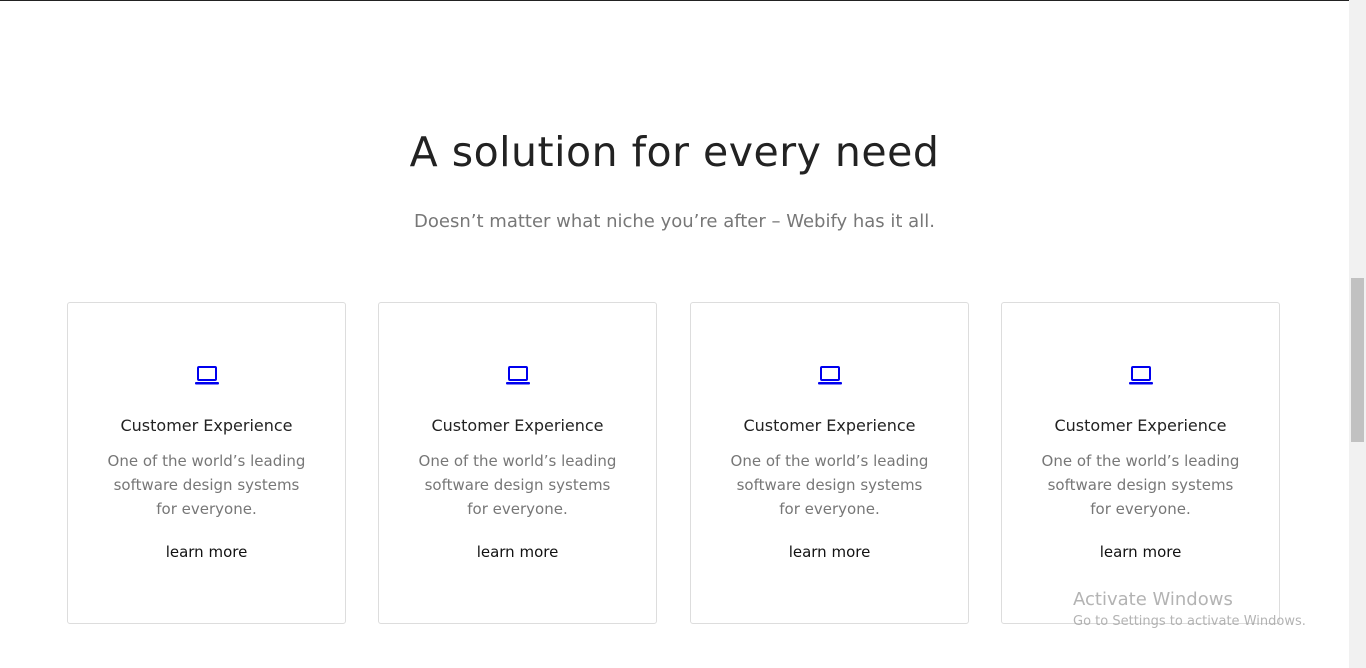 The height and width of the screenshot is (668, 1366). Describe the element at coordinates (1189, 621) in the screenshot. I see `watermark-subtitle: Go to Settings to activate Windows.` at that location.